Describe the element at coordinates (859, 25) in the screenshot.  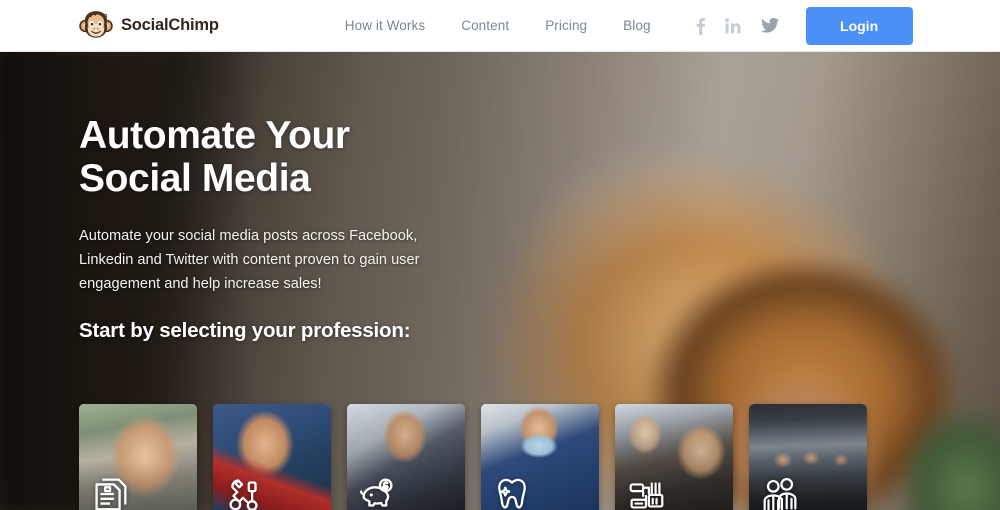
I see `login-button: Login` at that location.